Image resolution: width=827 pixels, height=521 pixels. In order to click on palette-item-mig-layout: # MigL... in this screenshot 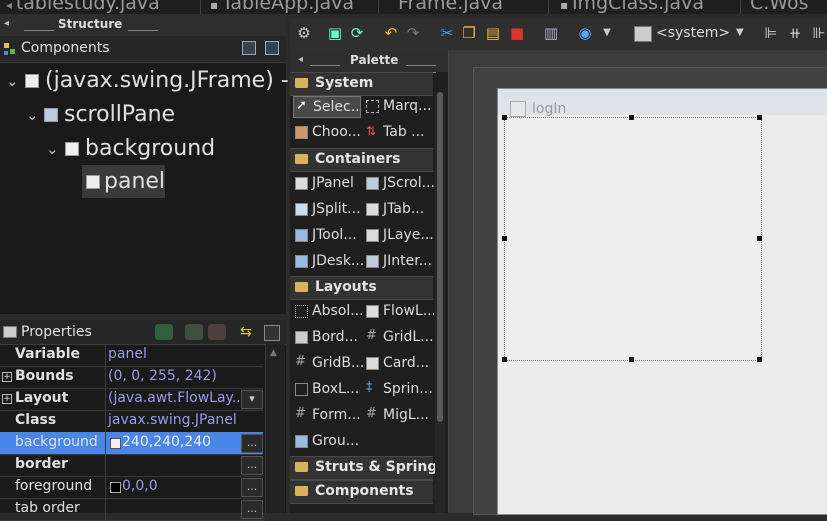, I will do `click(399, 416)`.